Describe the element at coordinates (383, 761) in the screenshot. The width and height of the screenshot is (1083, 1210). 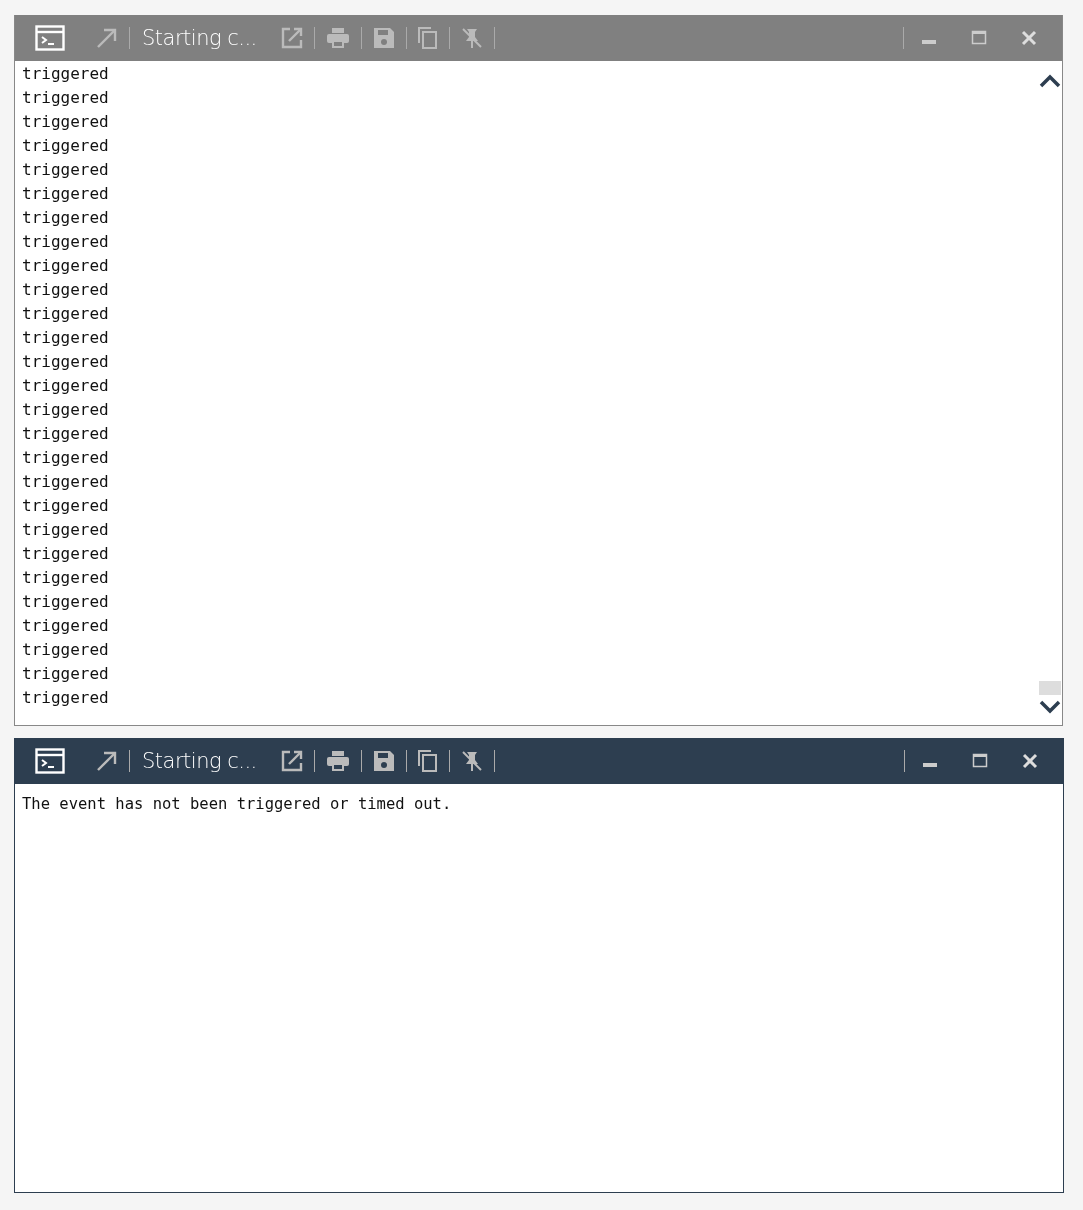
I see `save-icon` at that location.